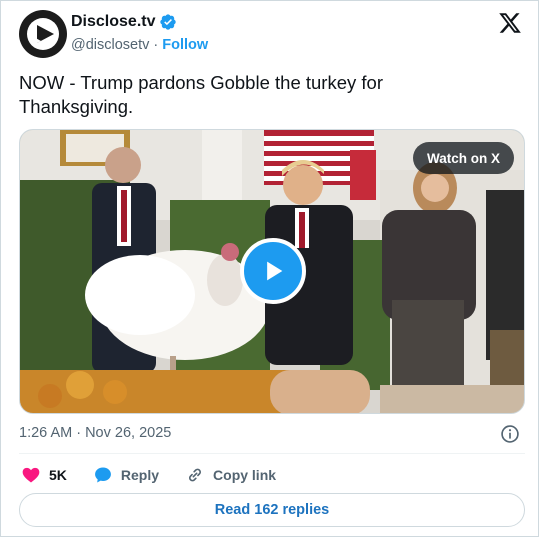 Image resolution: width=539 pixels, height=537 pixels. I want to click on read-replies-button: Read 162 replies, so click(272, 510).